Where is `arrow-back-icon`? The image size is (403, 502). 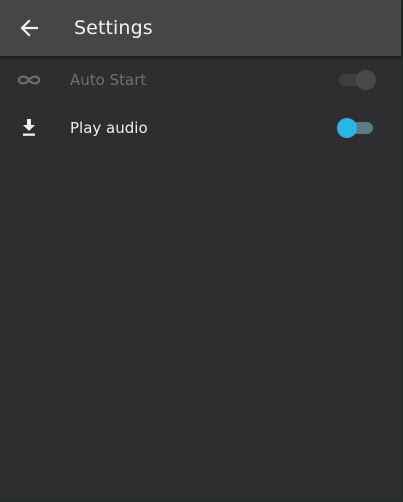 arrow-back-icon is located at coordinates (29, 28).